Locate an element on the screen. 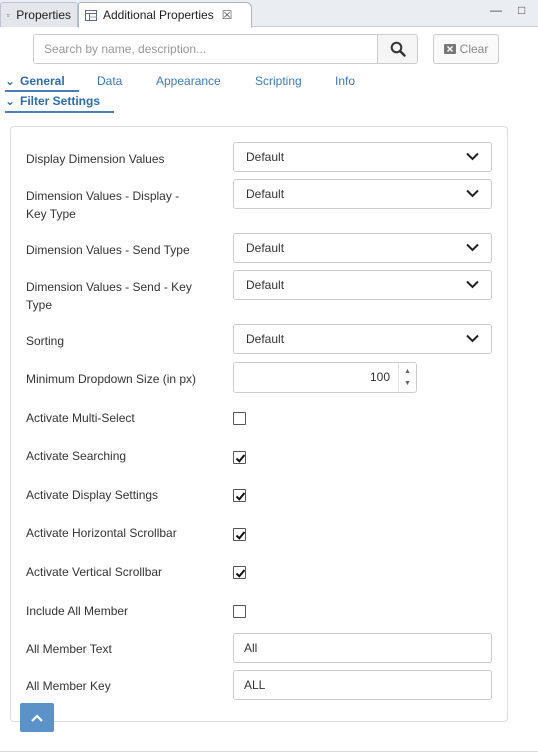  minimize-icon: — is located at coordinates (496, 10).